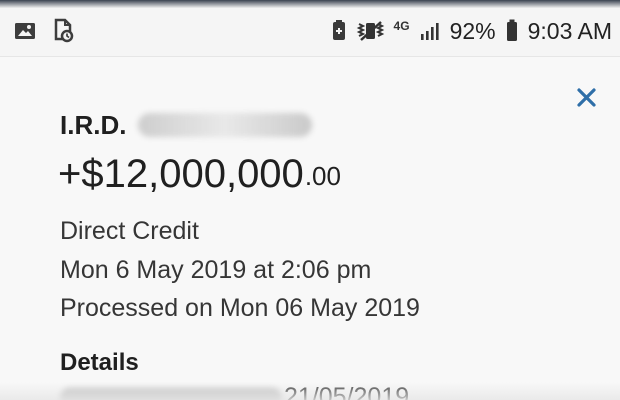 This screenshot has height=400, width=620. Describe the element at coordinates (25, 31) in the screenshot. I see `image-notification-icon` at that location.